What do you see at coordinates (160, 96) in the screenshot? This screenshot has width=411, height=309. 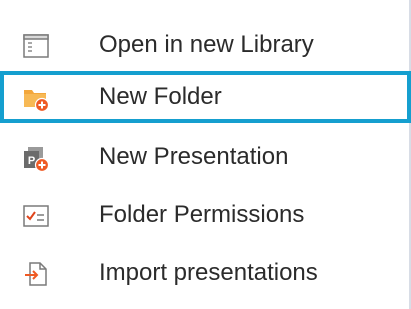 I see `menu-item-label: New Folder` at bounding box center [160, 96].